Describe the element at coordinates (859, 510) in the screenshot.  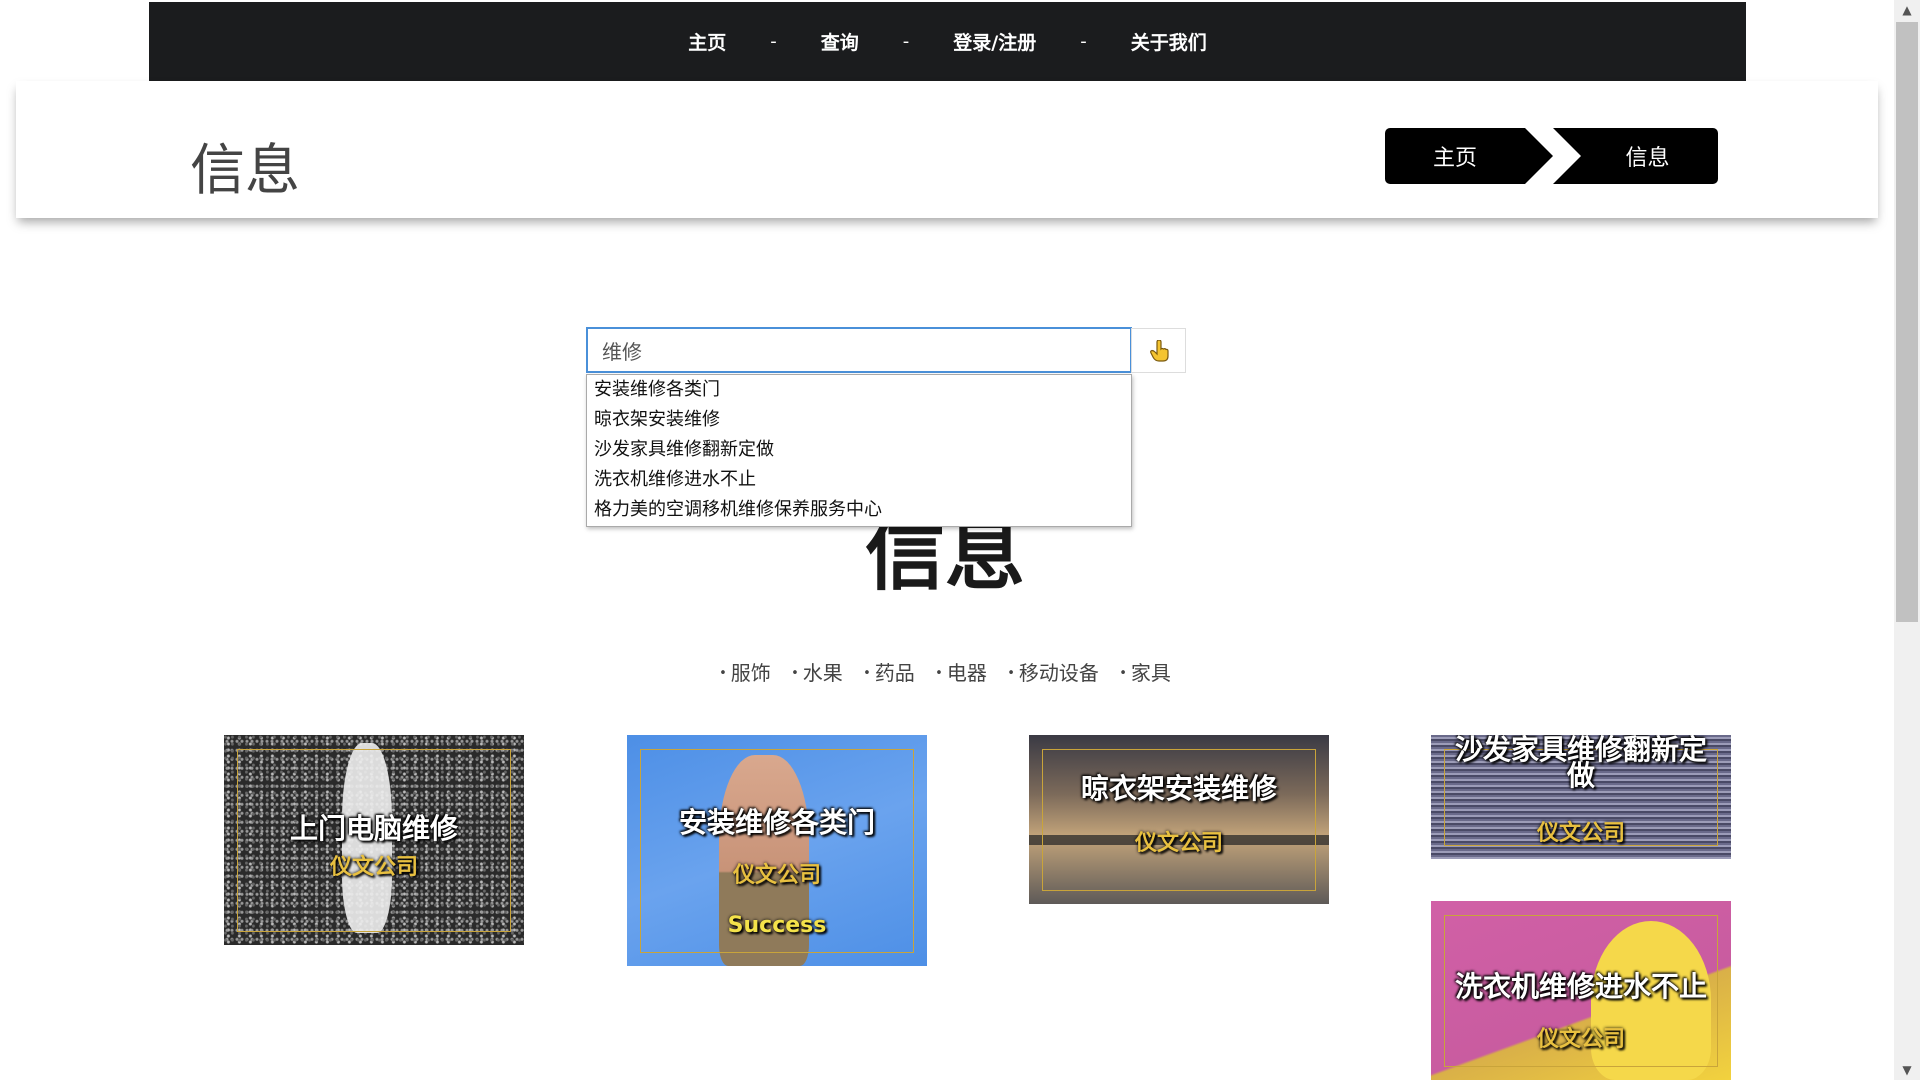
I see `suggestion-item: 格力美的空调移机维修保养服务中心` at that location.